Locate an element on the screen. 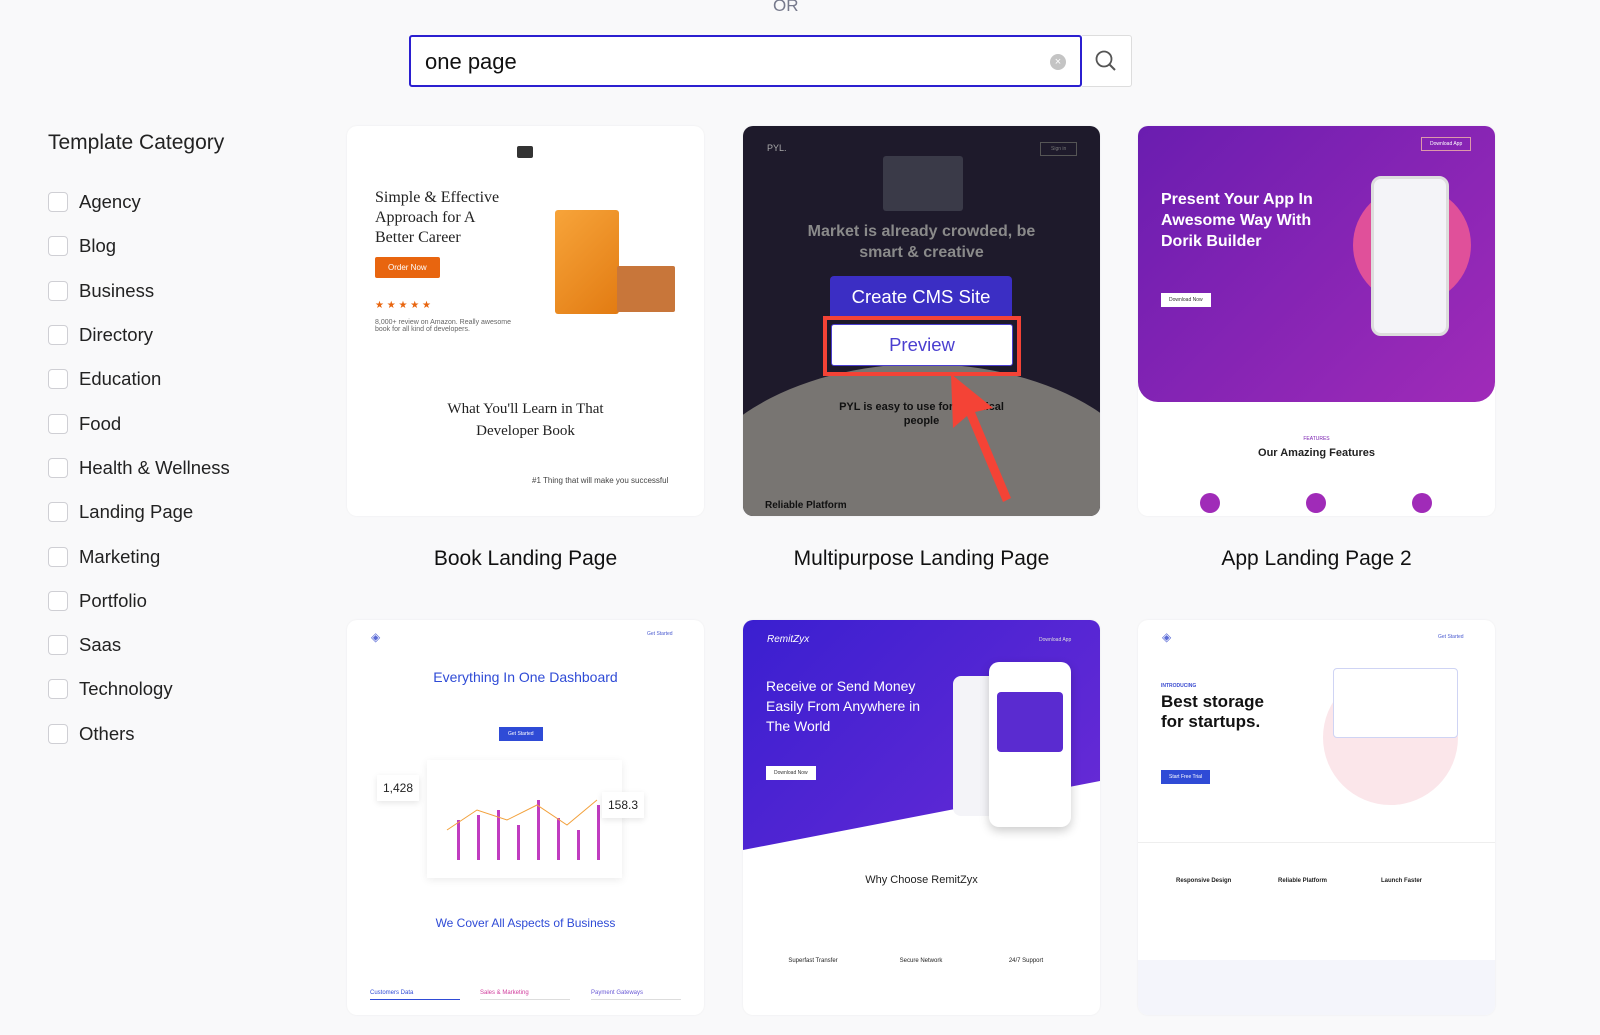 This screenshot has height=1035, width=1600. category-item: Directory is located at coordinates (139, 335).